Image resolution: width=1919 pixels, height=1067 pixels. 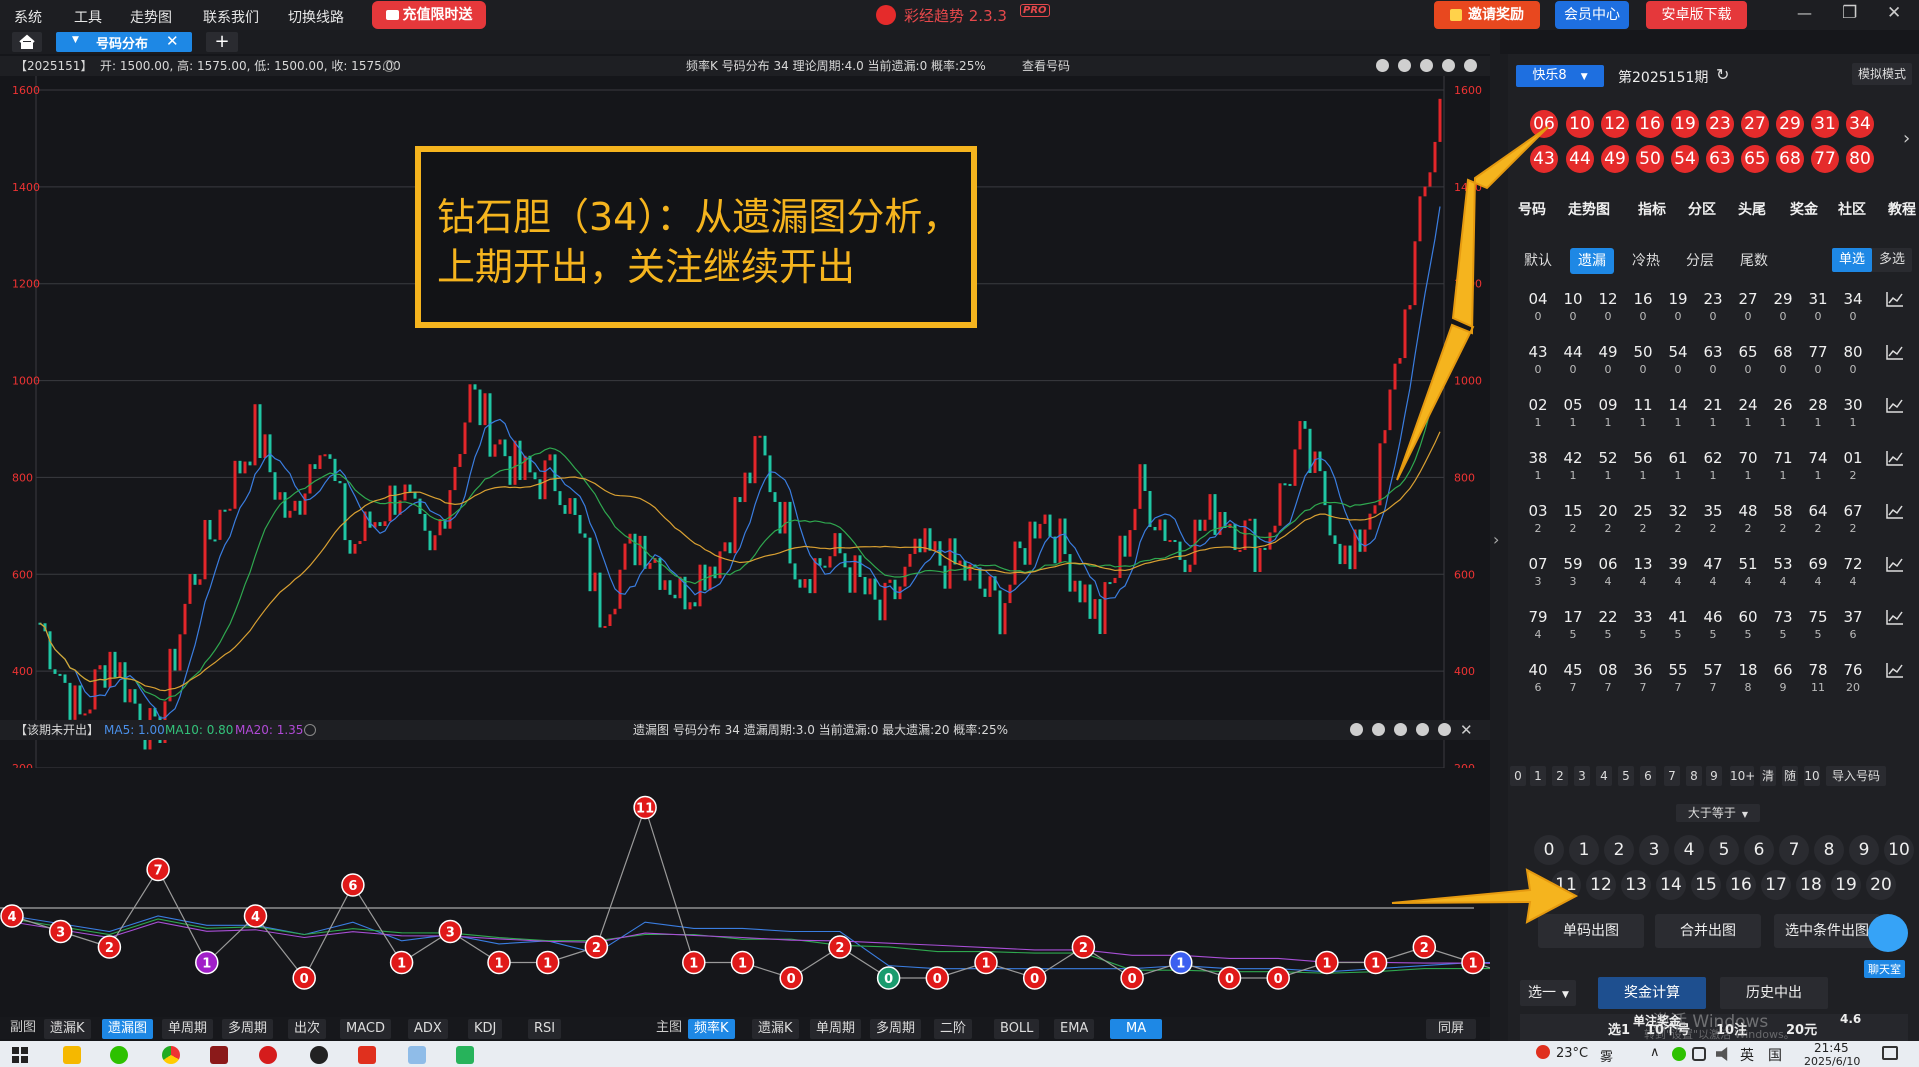 What do you see at coordinates (316, 17) in the screenshot?
I see `menu-switch-line: 切换线路` at bounding box center [316, 17].